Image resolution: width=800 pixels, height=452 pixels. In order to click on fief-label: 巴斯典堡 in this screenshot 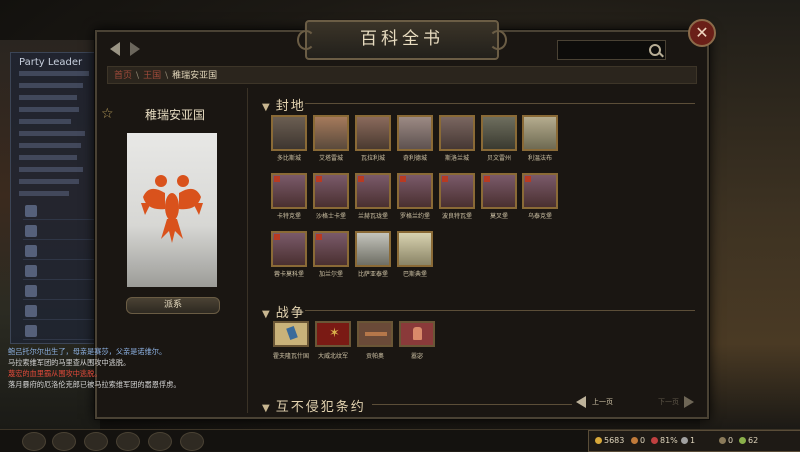, I will do `click(414, 274)`.